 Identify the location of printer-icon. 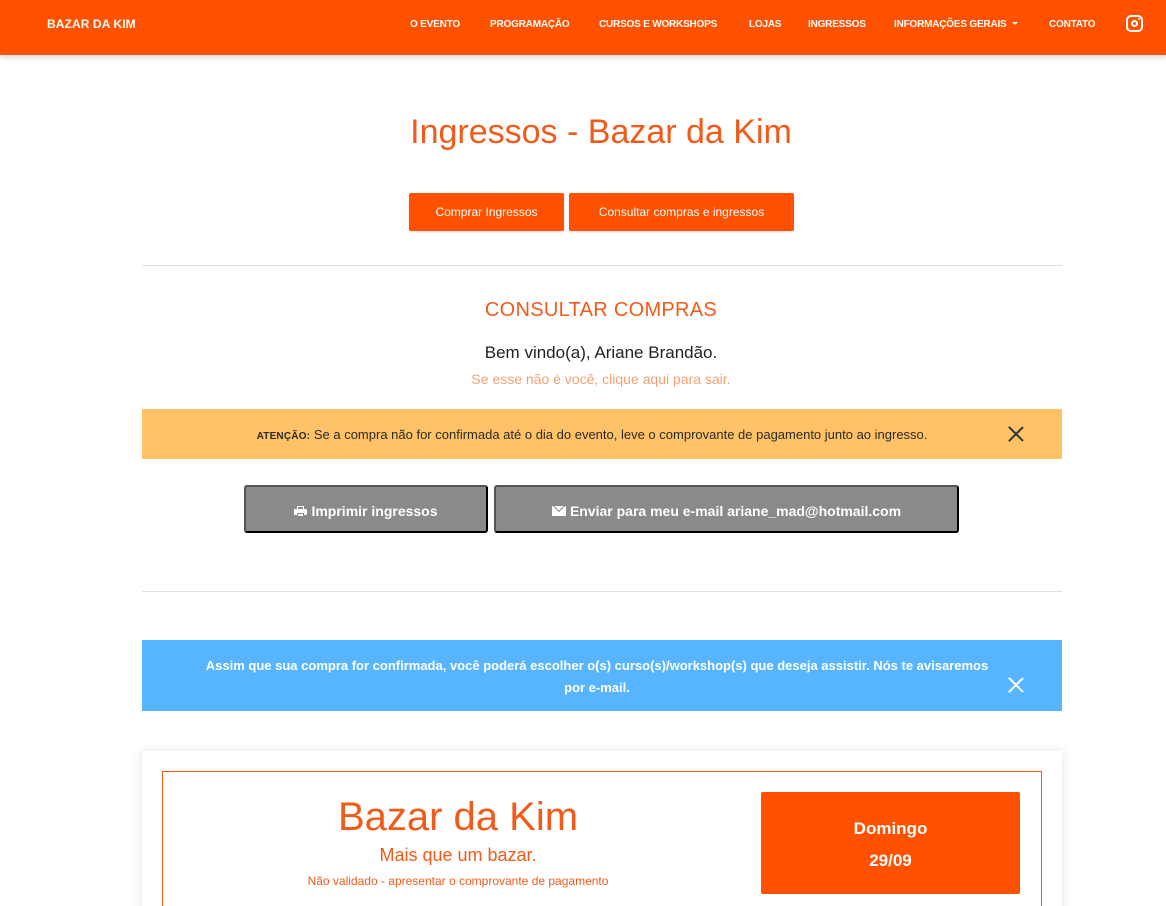
(301, 511).